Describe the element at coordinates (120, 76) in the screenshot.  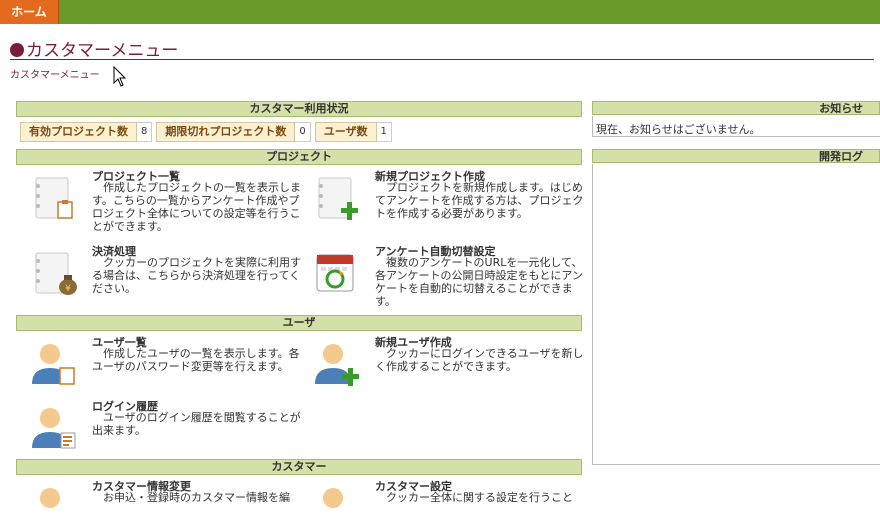
I see `mouse-cursor-icon` at that location.